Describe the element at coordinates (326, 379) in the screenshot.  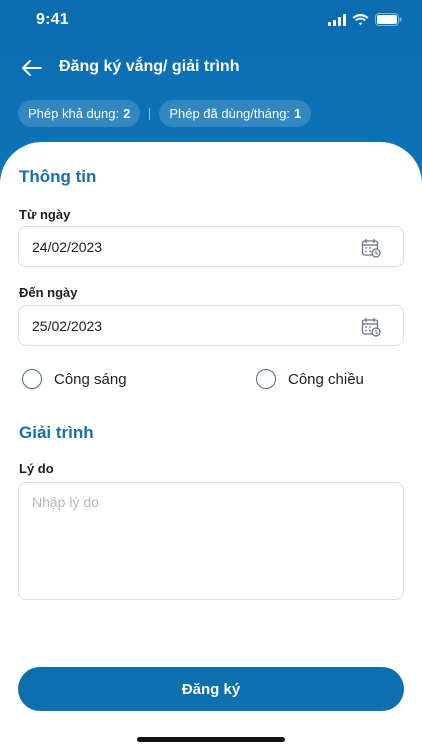
I see `afternoon-shift-label: Công chiều` at that location.